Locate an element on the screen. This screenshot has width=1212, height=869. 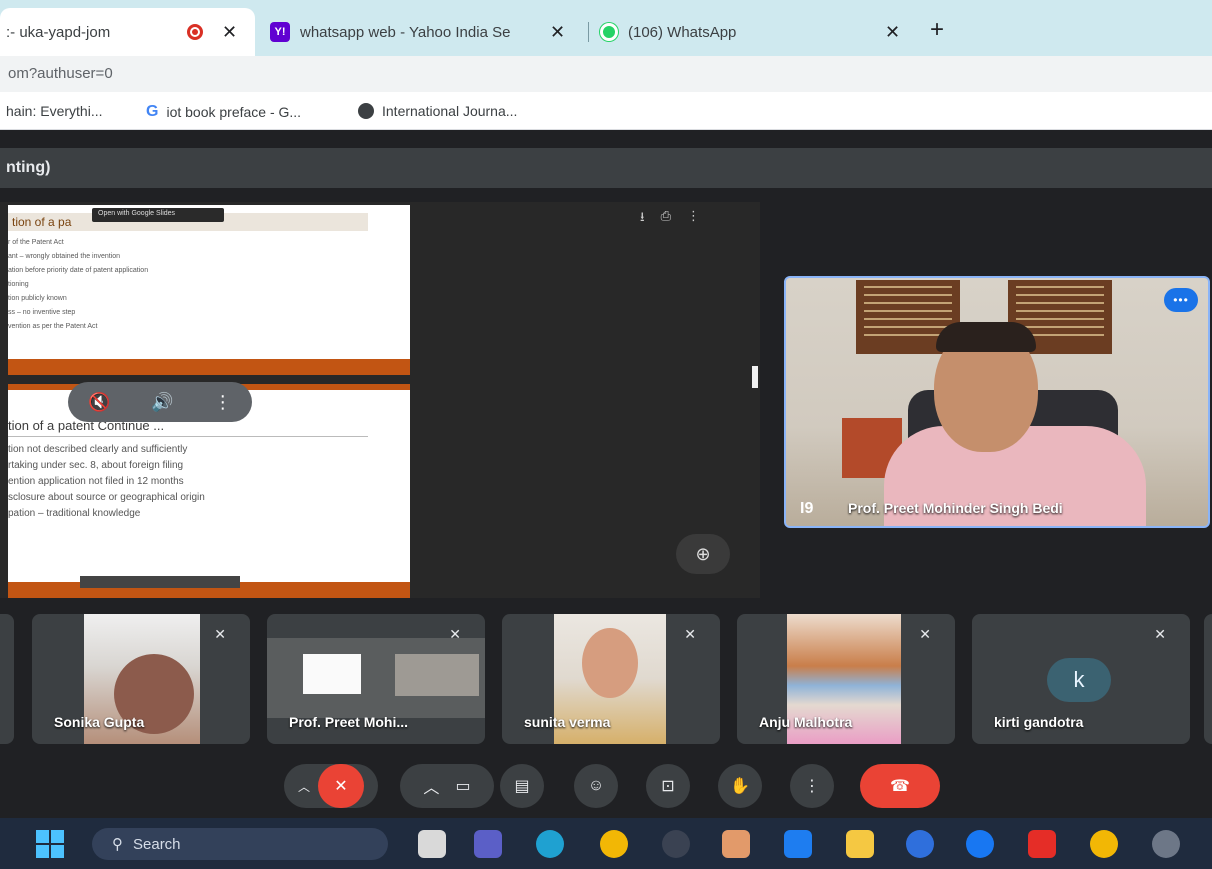
globe-icon is located at coordinates (366, 111).